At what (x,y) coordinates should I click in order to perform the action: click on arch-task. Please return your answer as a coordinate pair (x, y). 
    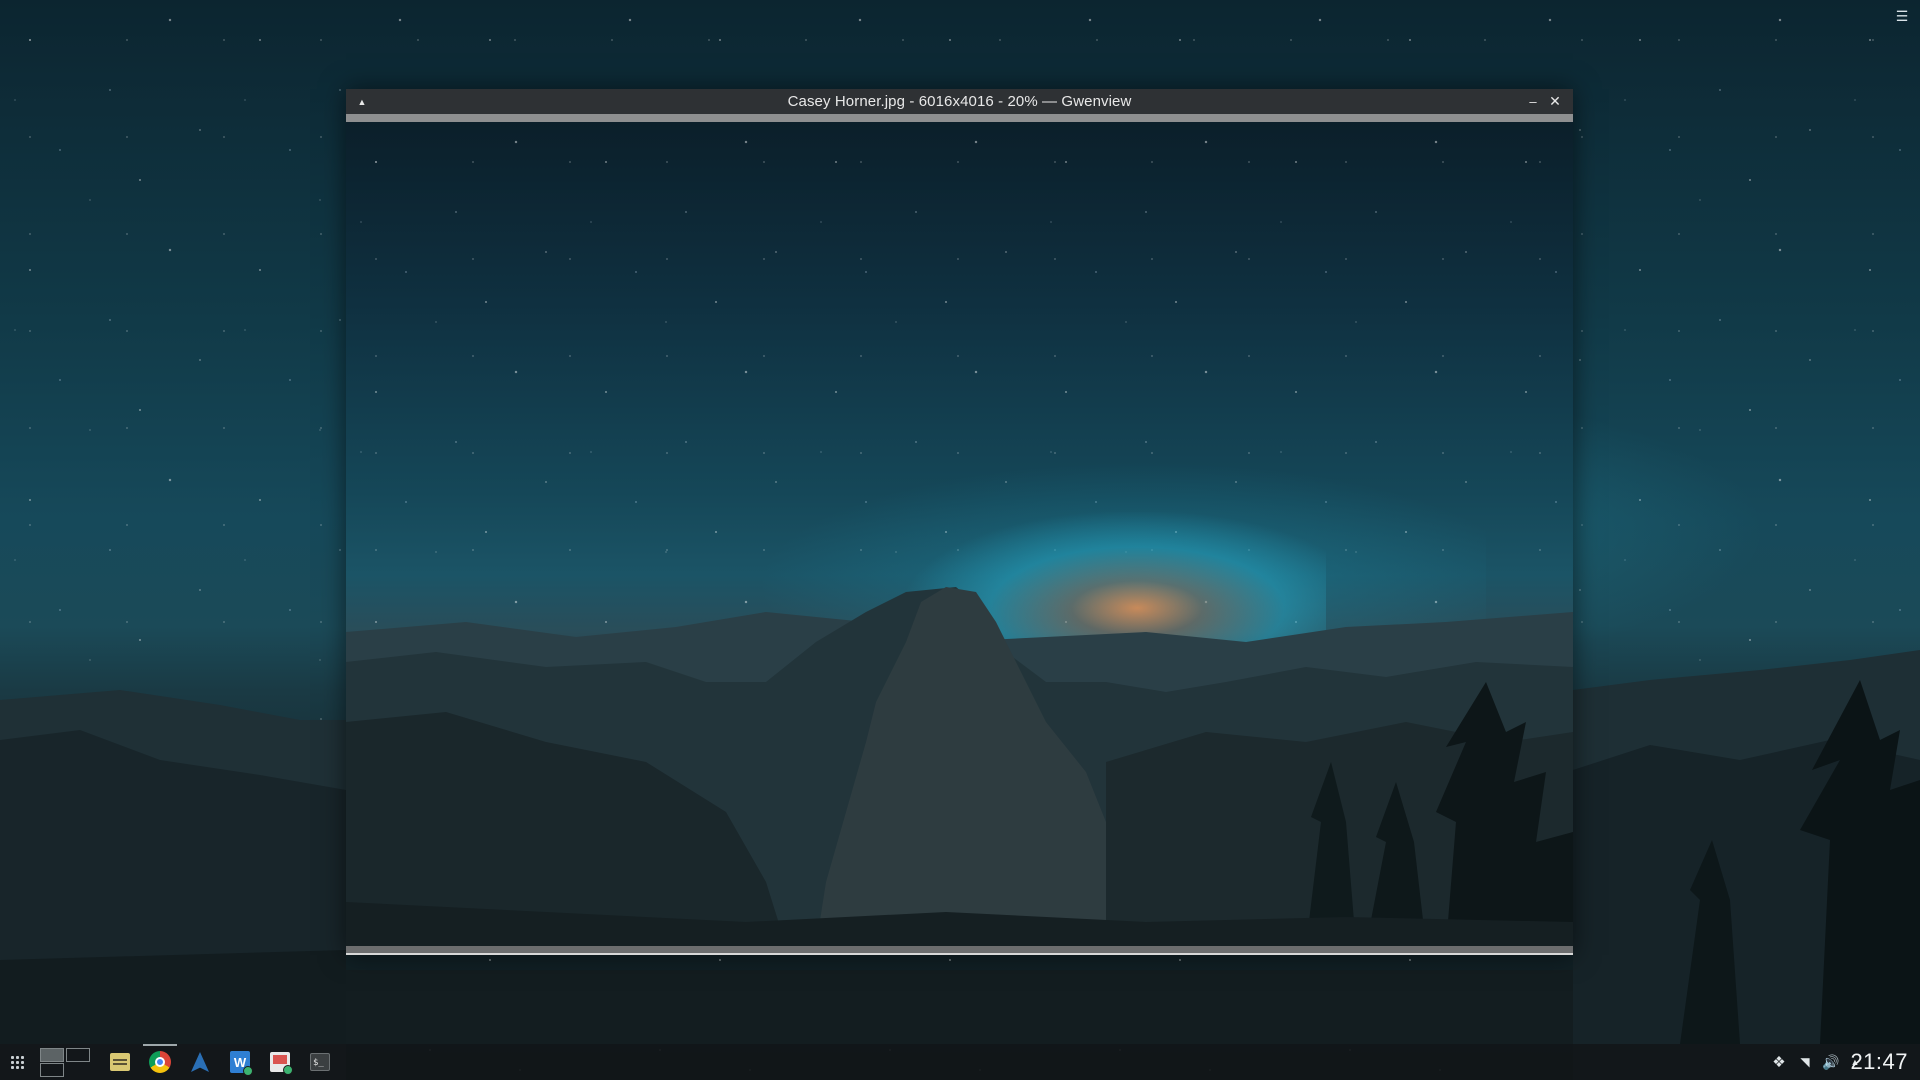
    Looking at the image, I should click on (200, 1062).